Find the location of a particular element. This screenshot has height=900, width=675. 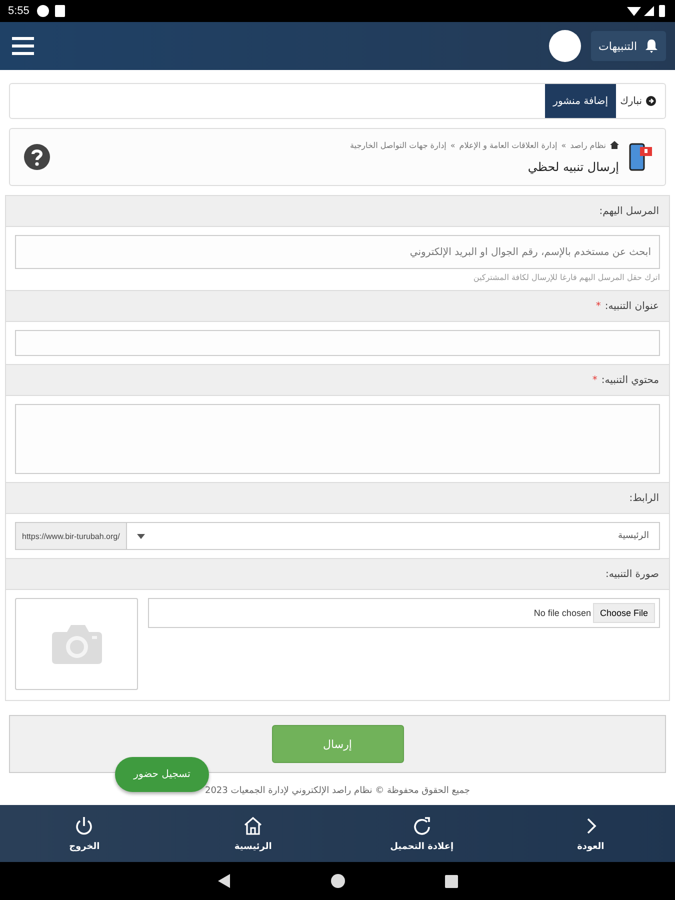

field-label: المرسل اليهم: is located at coordinates (629, 211).